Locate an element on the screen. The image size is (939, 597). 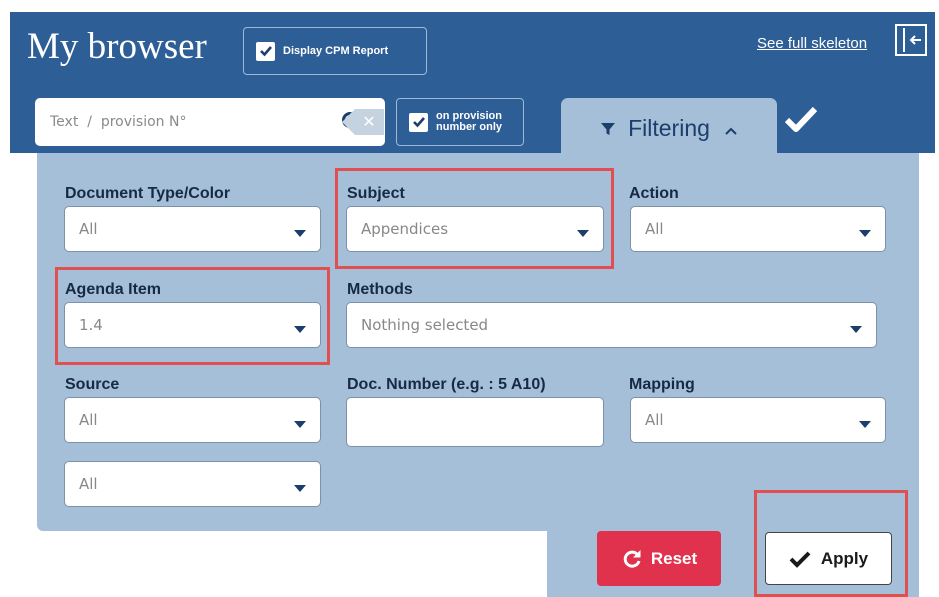
action-label: Action is located at coordinates (654, 193).